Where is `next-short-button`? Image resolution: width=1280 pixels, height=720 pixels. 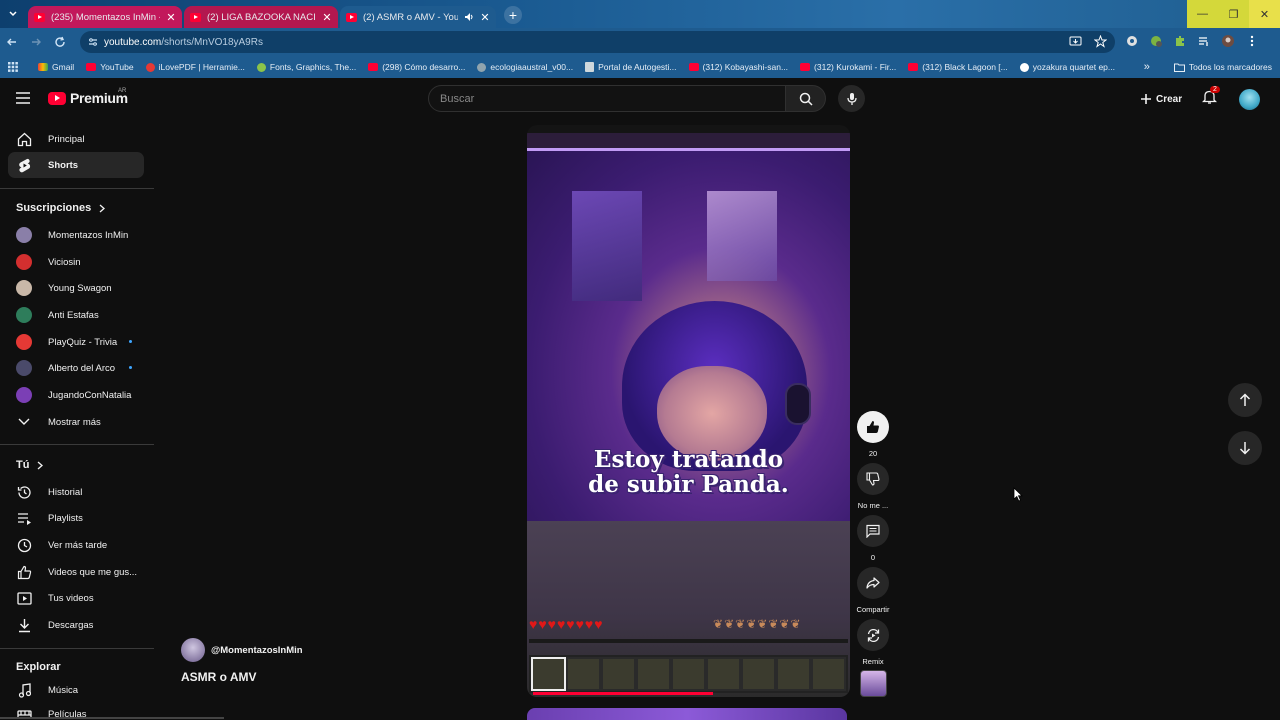 next-short-button is located at coordinates (1245, 448).